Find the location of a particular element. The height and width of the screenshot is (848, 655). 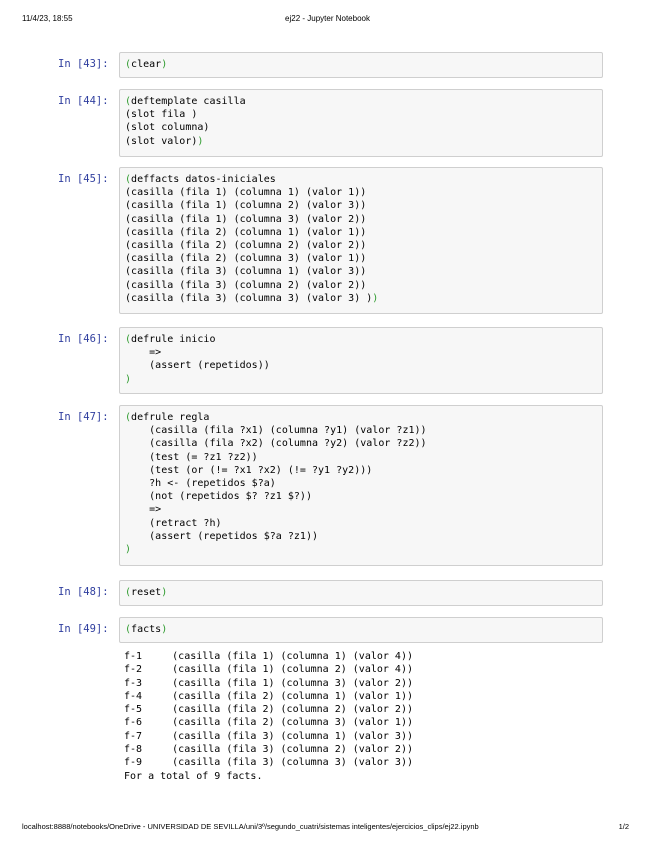

code-input-box: (clear) is located at coordinates (361, 65).